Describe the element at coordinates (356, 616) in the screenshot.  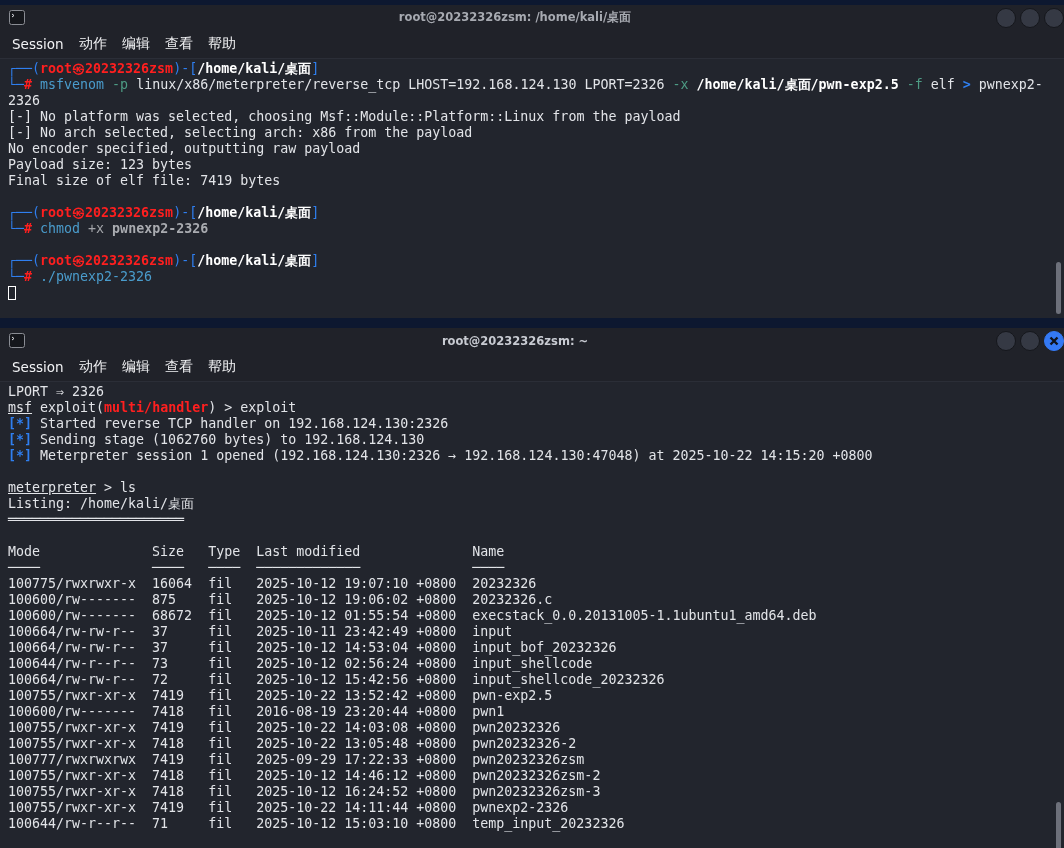
I see `table-cell: 2025-10-12 01:55:54 +0800` at that location.